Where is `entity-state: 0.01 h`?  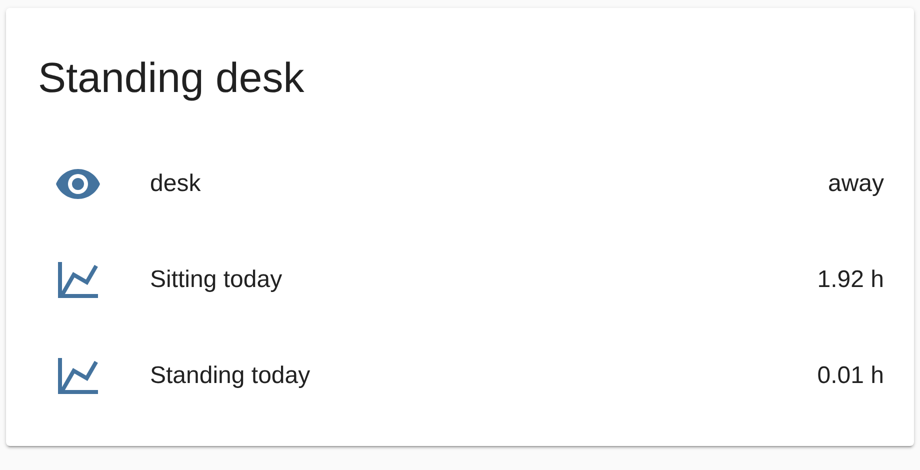 entity-state: 0.01 h is located at coordinates (850, 376).